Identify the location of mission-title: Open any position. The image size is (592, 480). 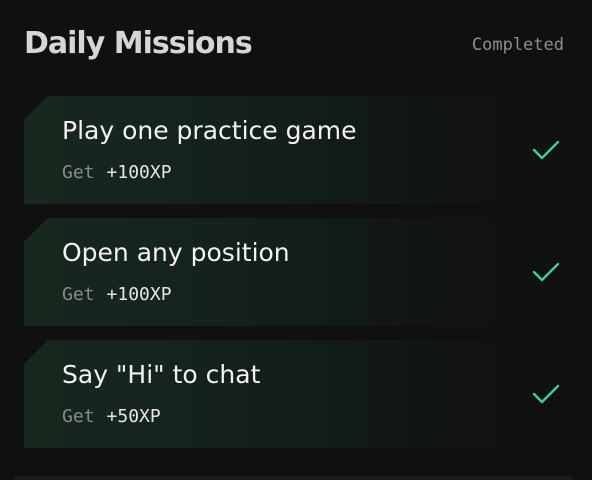
(176, 252).